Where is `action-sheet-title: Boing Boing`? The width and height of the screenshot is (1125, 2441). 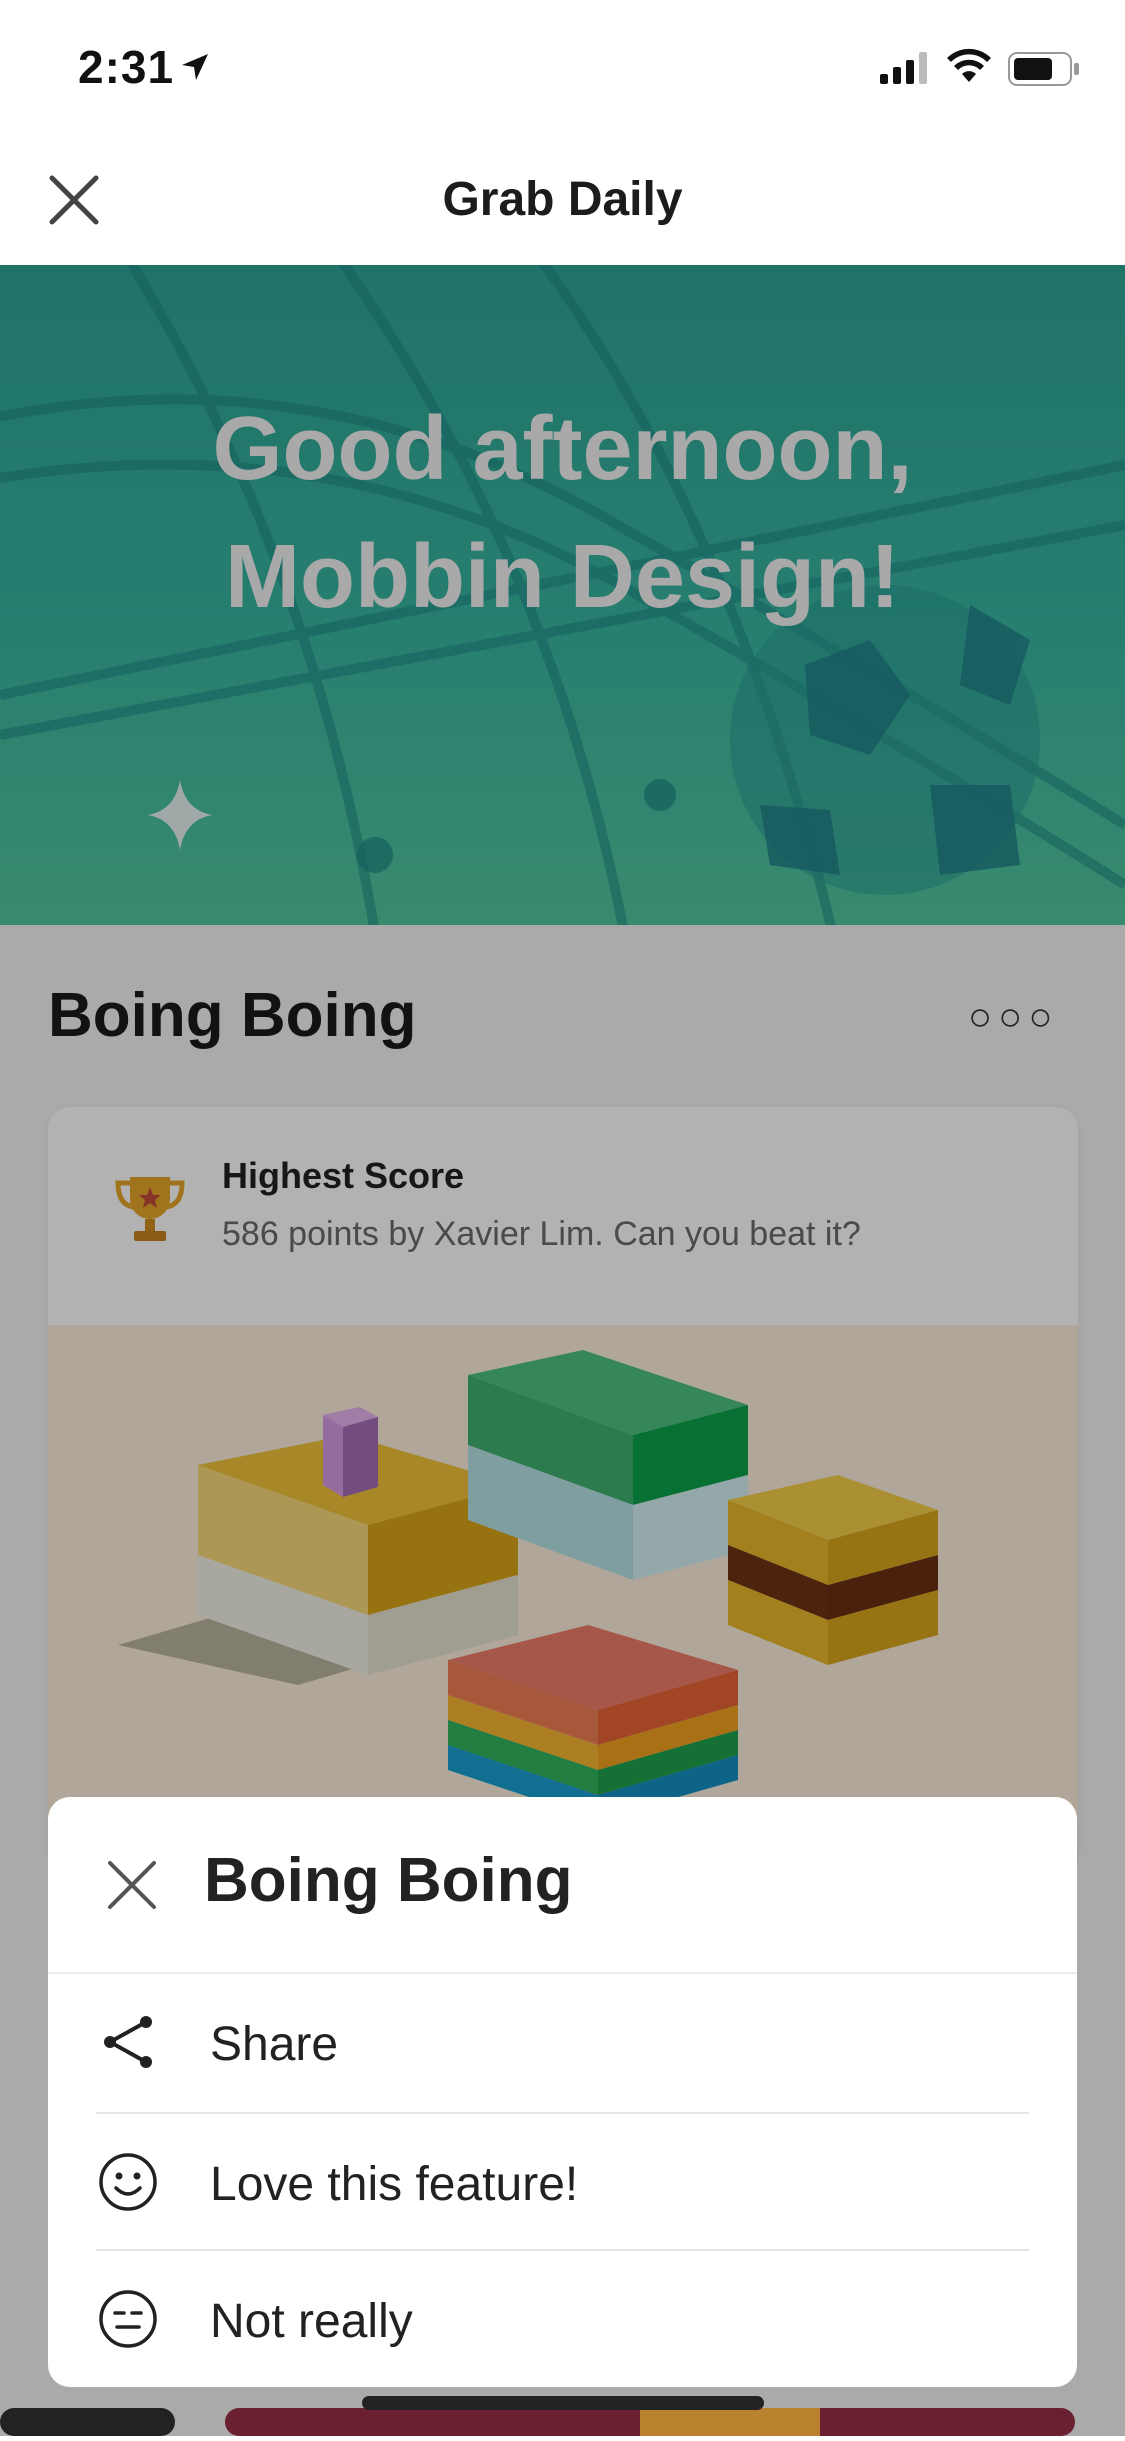
action-sheet-title: Boing Boing is located at coordinates (388, 1880).